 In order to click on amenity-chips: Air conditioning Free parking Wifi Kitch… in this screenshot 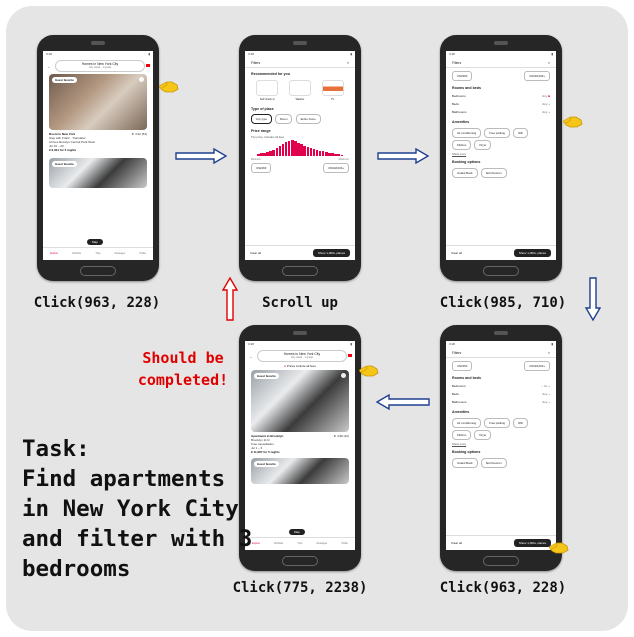, I will do `click(501, 139)`.